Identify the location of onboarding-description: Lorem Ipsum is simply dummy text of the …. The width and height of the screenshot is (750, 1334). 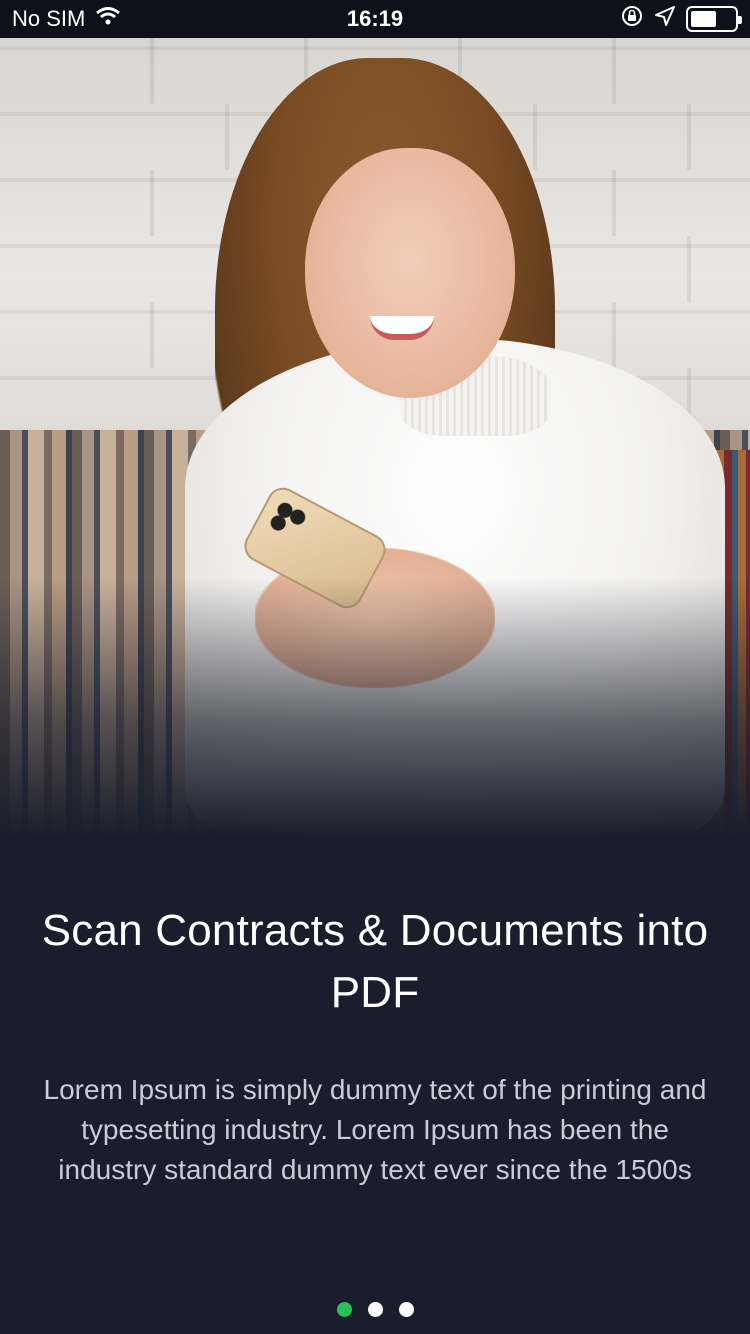
(375, 1129).